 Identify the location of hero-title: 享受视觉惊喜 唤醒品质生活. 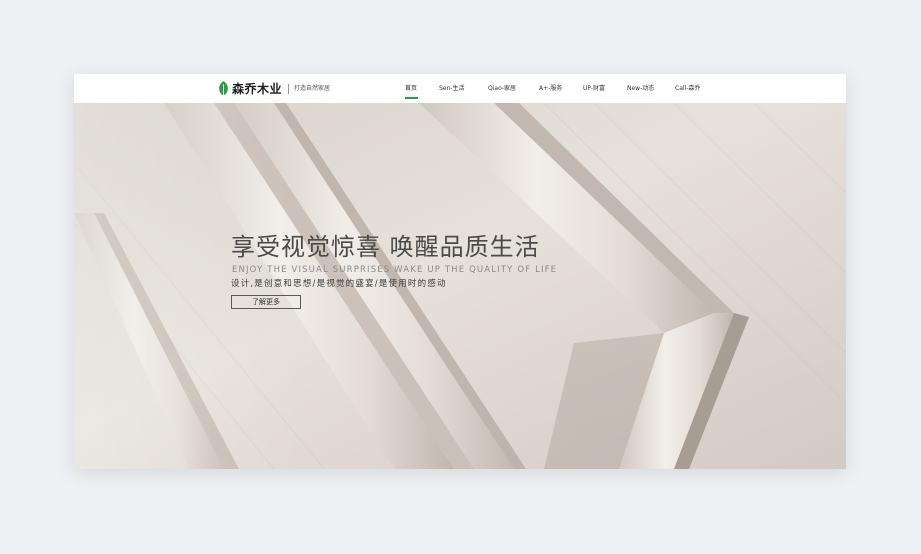
(385, 247).